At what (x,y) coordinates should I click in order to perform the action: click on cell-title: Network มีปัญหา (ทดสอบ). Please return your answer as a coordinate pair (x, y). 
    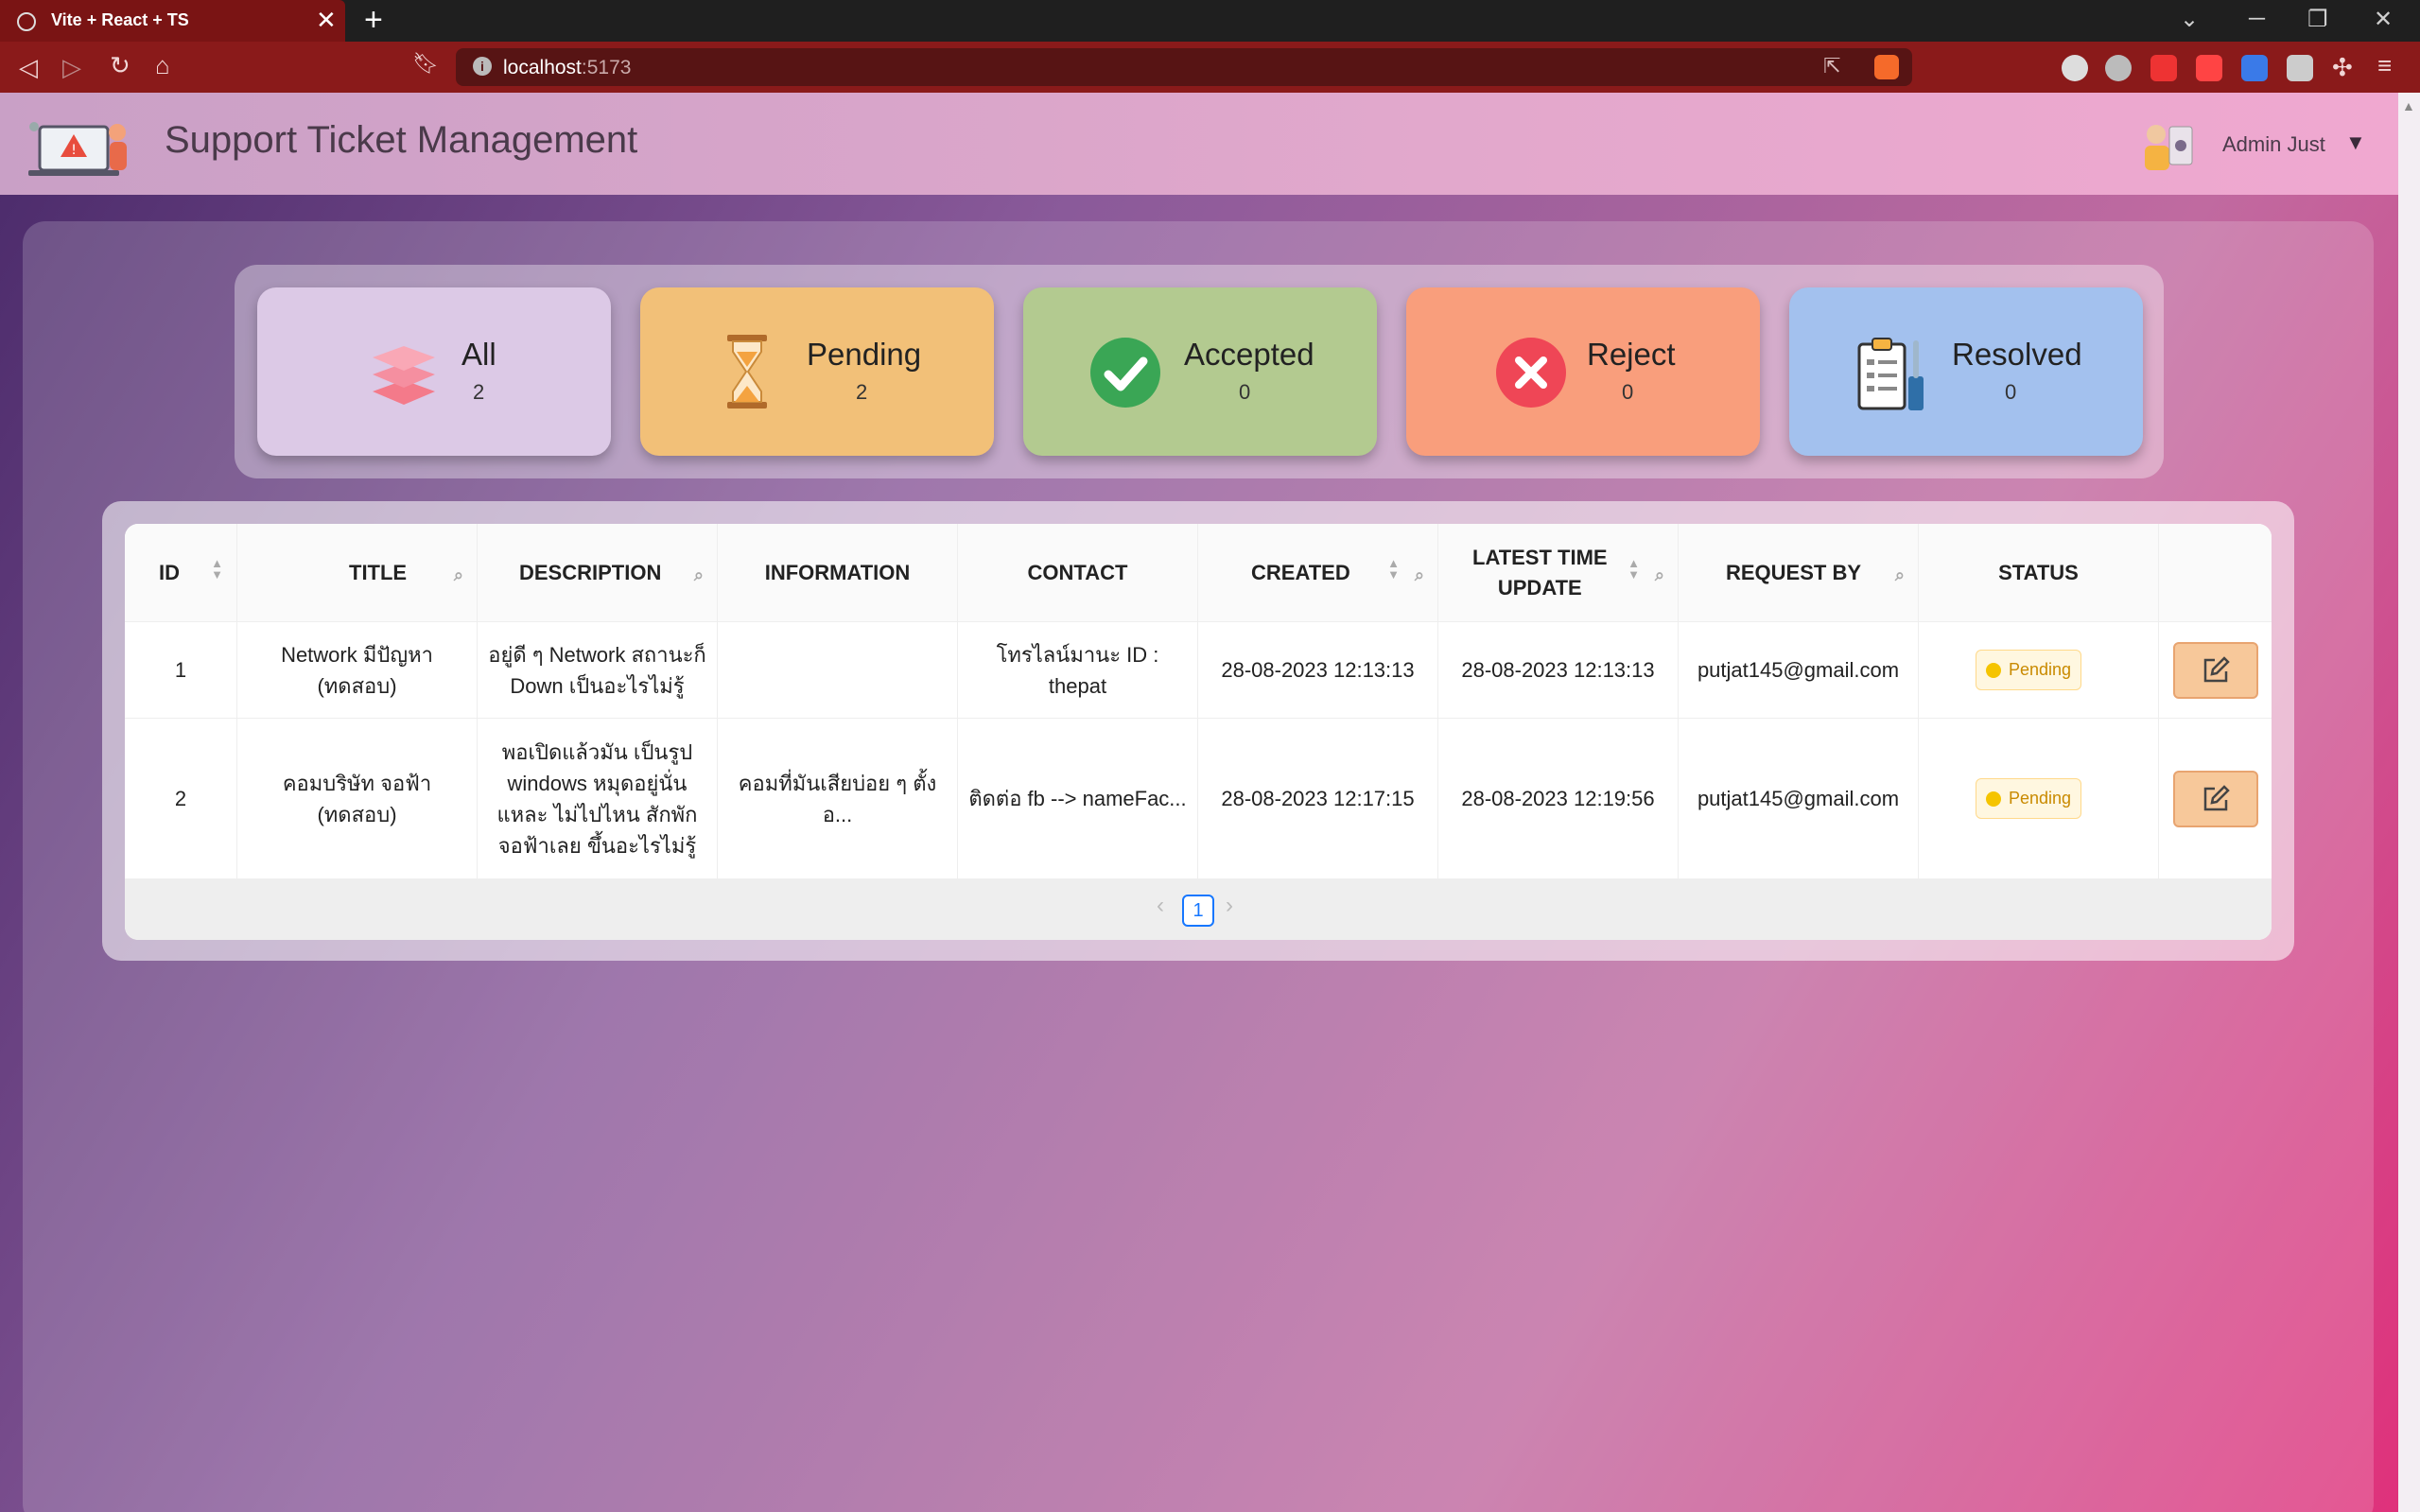
    Looking at the image, I should click on (358, 670).